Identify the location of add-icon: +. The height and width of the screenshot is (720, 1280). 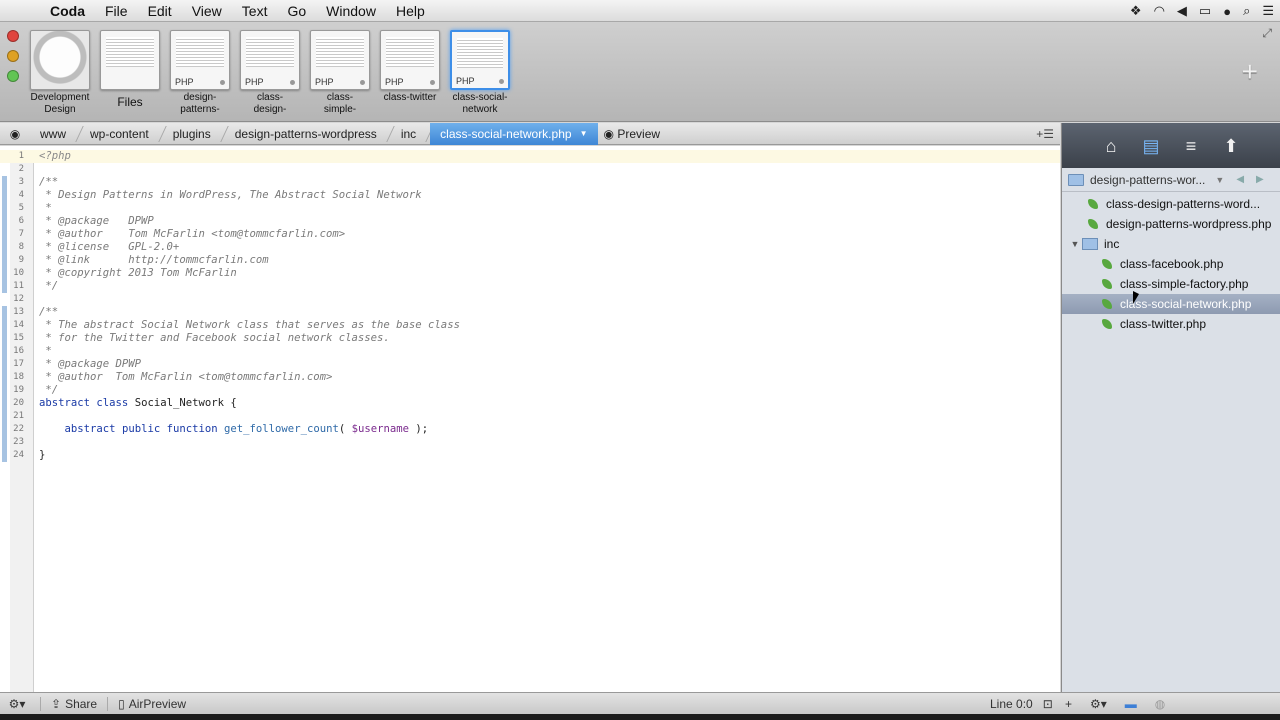
(1068, 704).